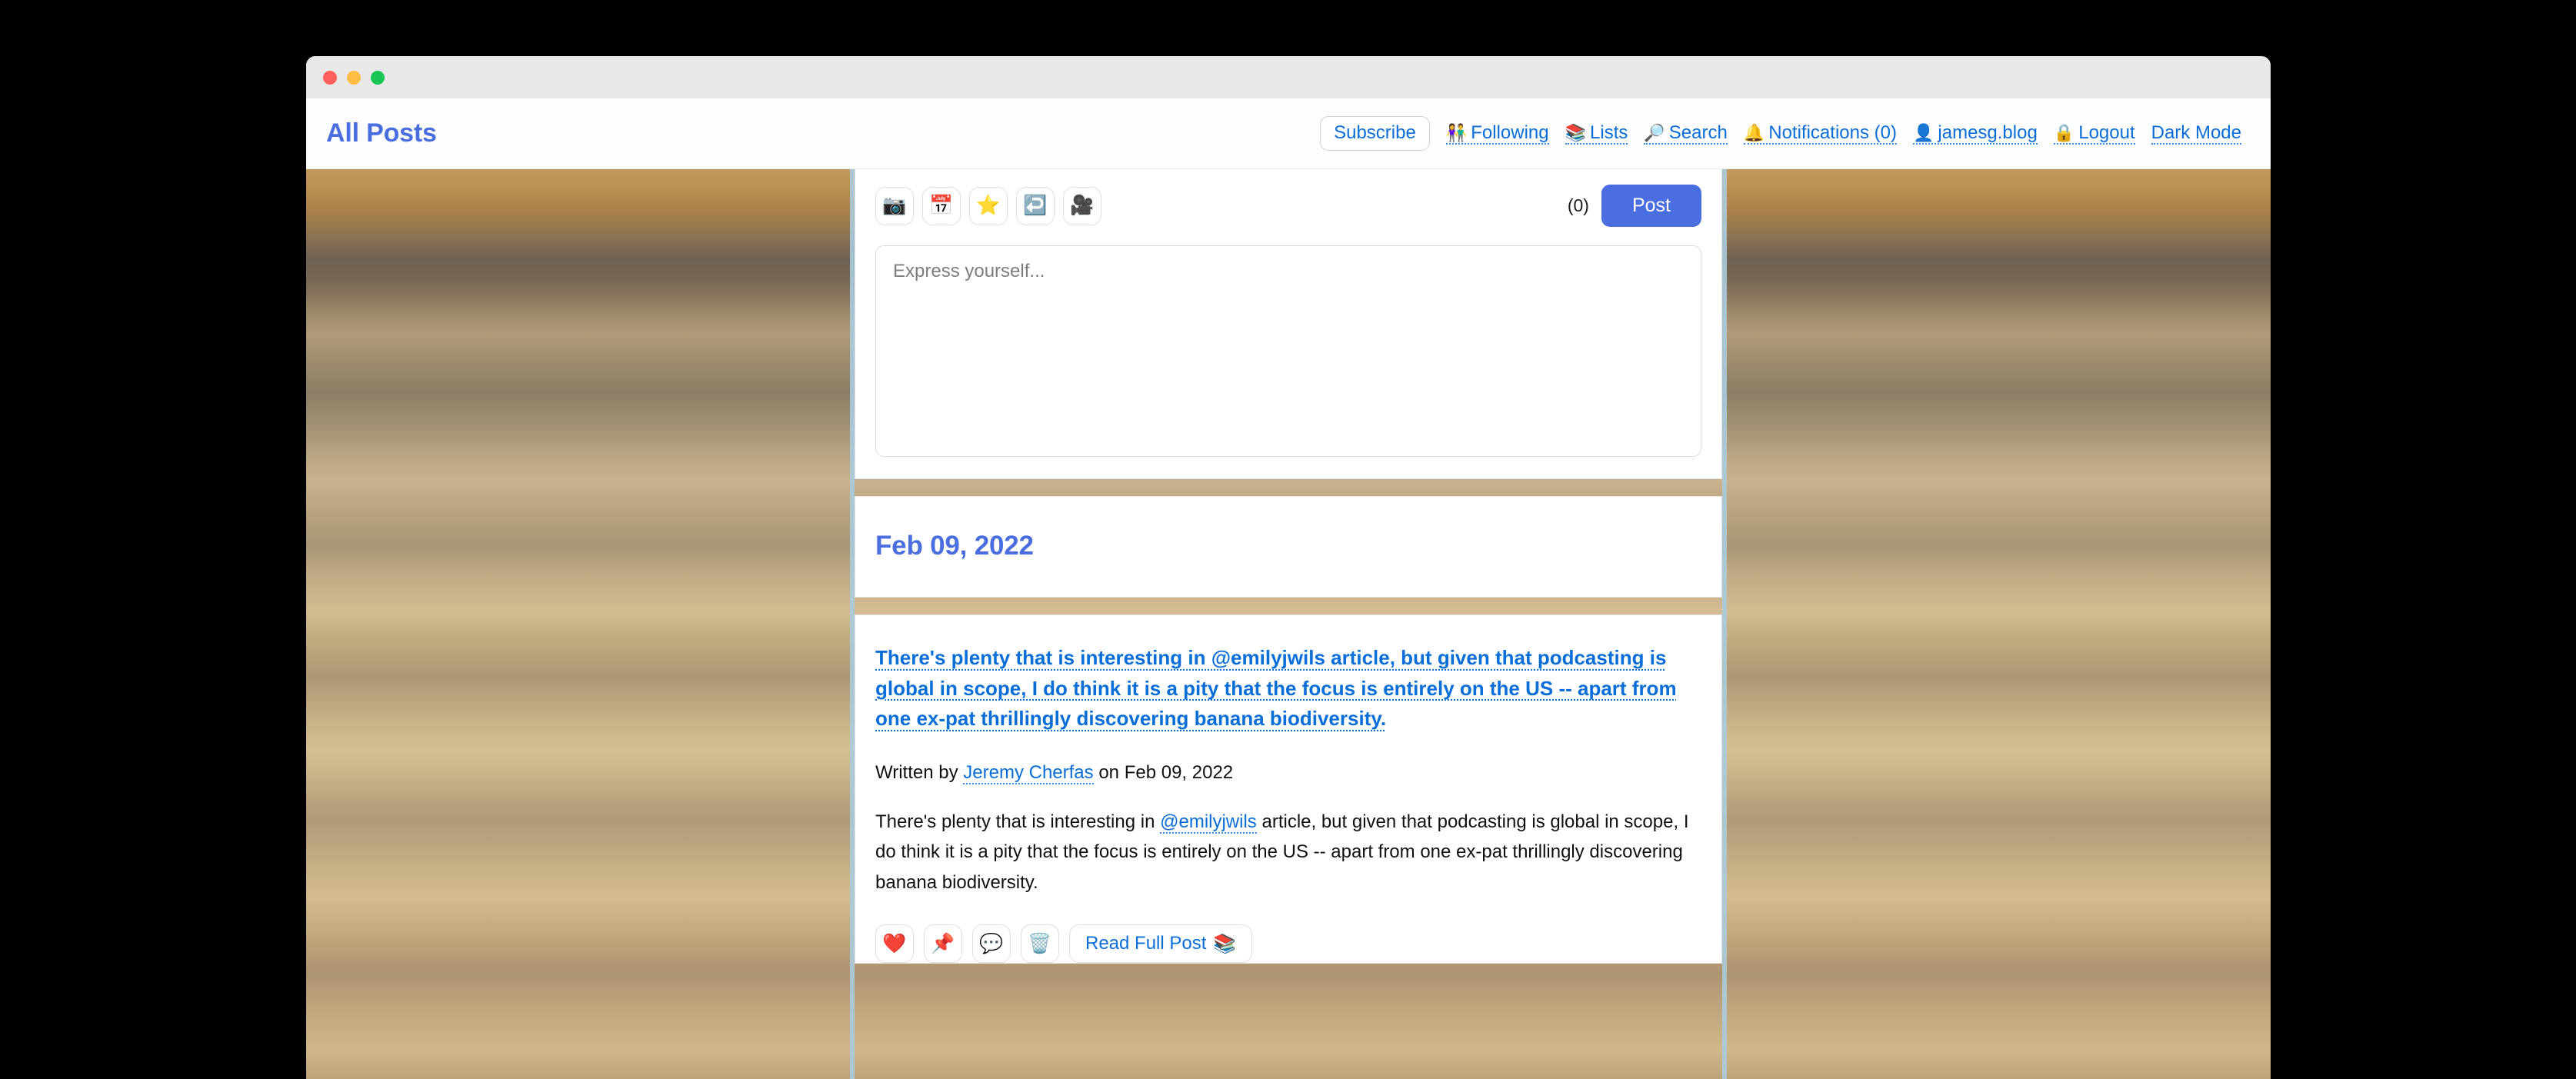 Image resolution: width=2576 pixels, height=1079 pixels. I want to click on nav-item-search-label: Search, so click(1698, 132).